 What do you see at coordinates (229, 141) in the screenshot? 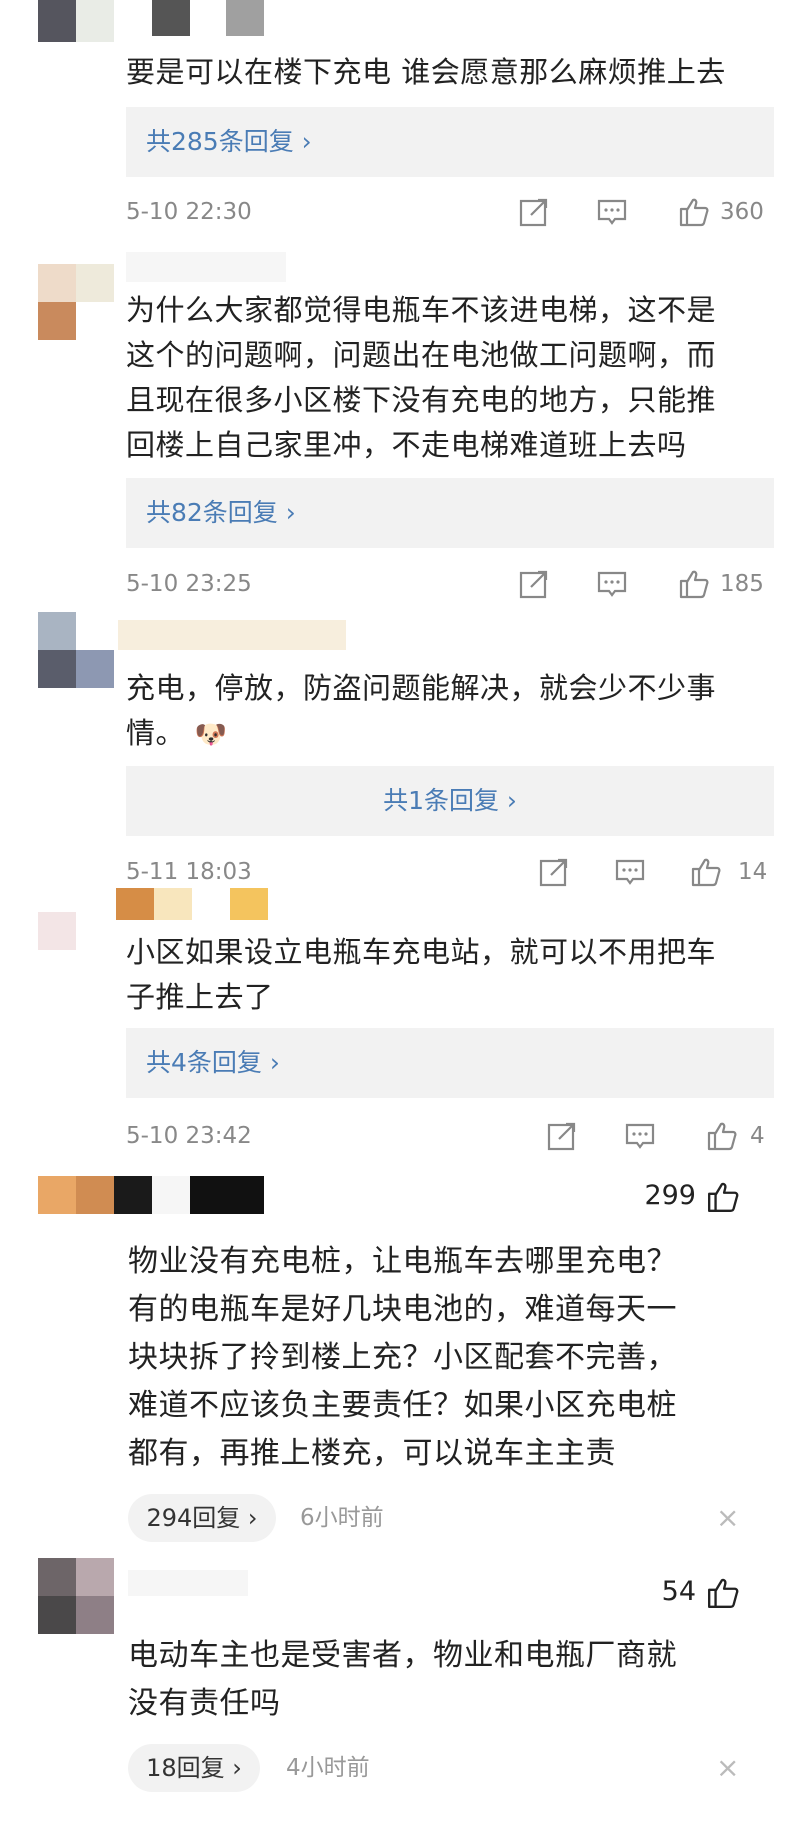
I see `reply-count-label: 共285条回复 ›` at bounding box center [229, 141].